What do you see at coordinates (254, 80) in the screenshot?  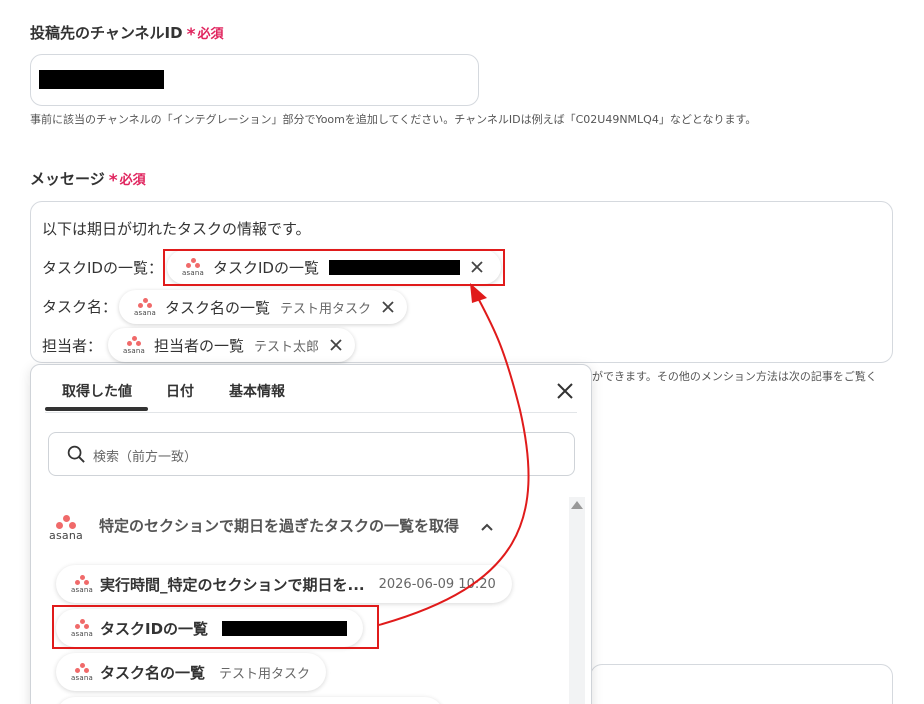 I see `channel-id-input` at bounding box center [254, 80].